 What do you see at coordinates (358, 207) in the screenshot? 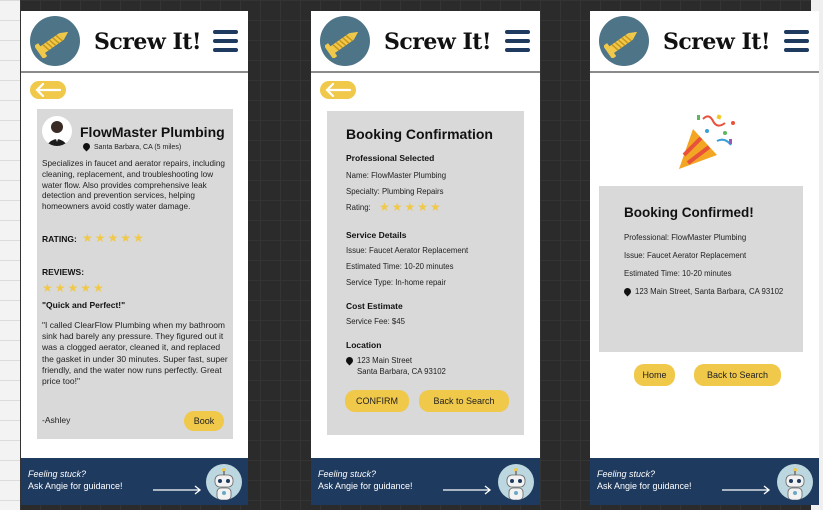
I see `rating-label: Rating:` at bounding box center [358, 207].